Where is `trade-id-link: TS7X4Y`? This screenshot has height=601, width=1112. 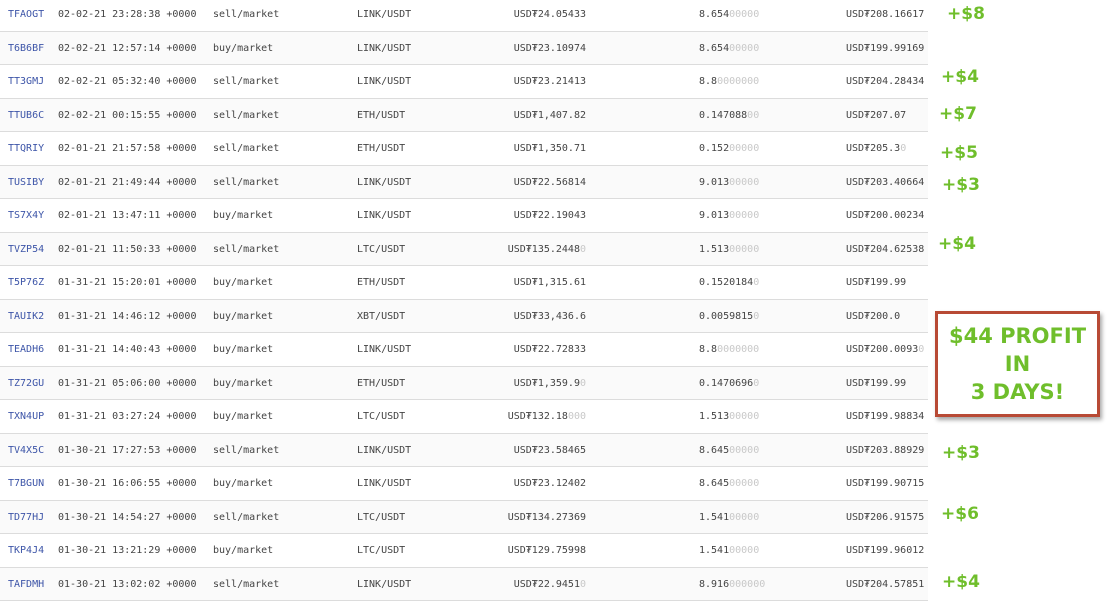 trade-id-link: TS7X4Y is located at coordinates (26, 215).